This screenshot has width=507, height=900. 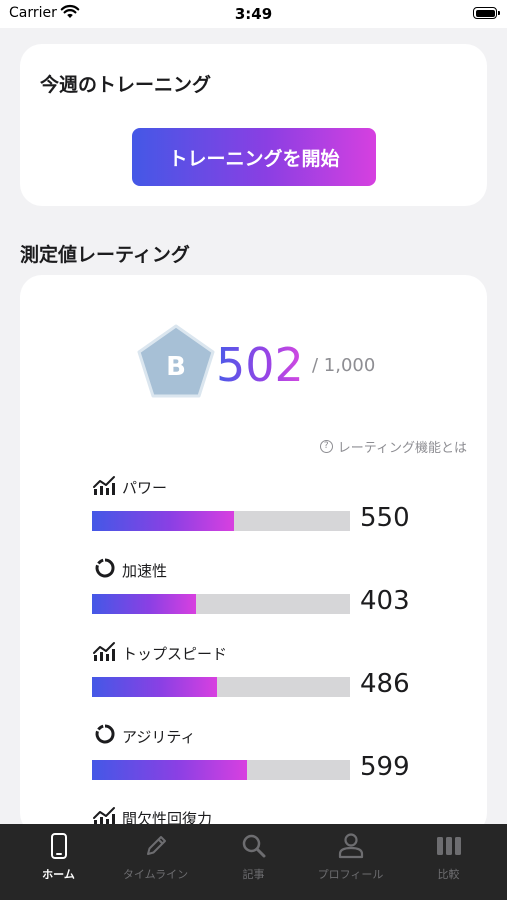 What do you see at coordinates (262, 676) in the screenshot?
I see `metric-top-speed: トップスピード 486` at bounding box center [262, 676].